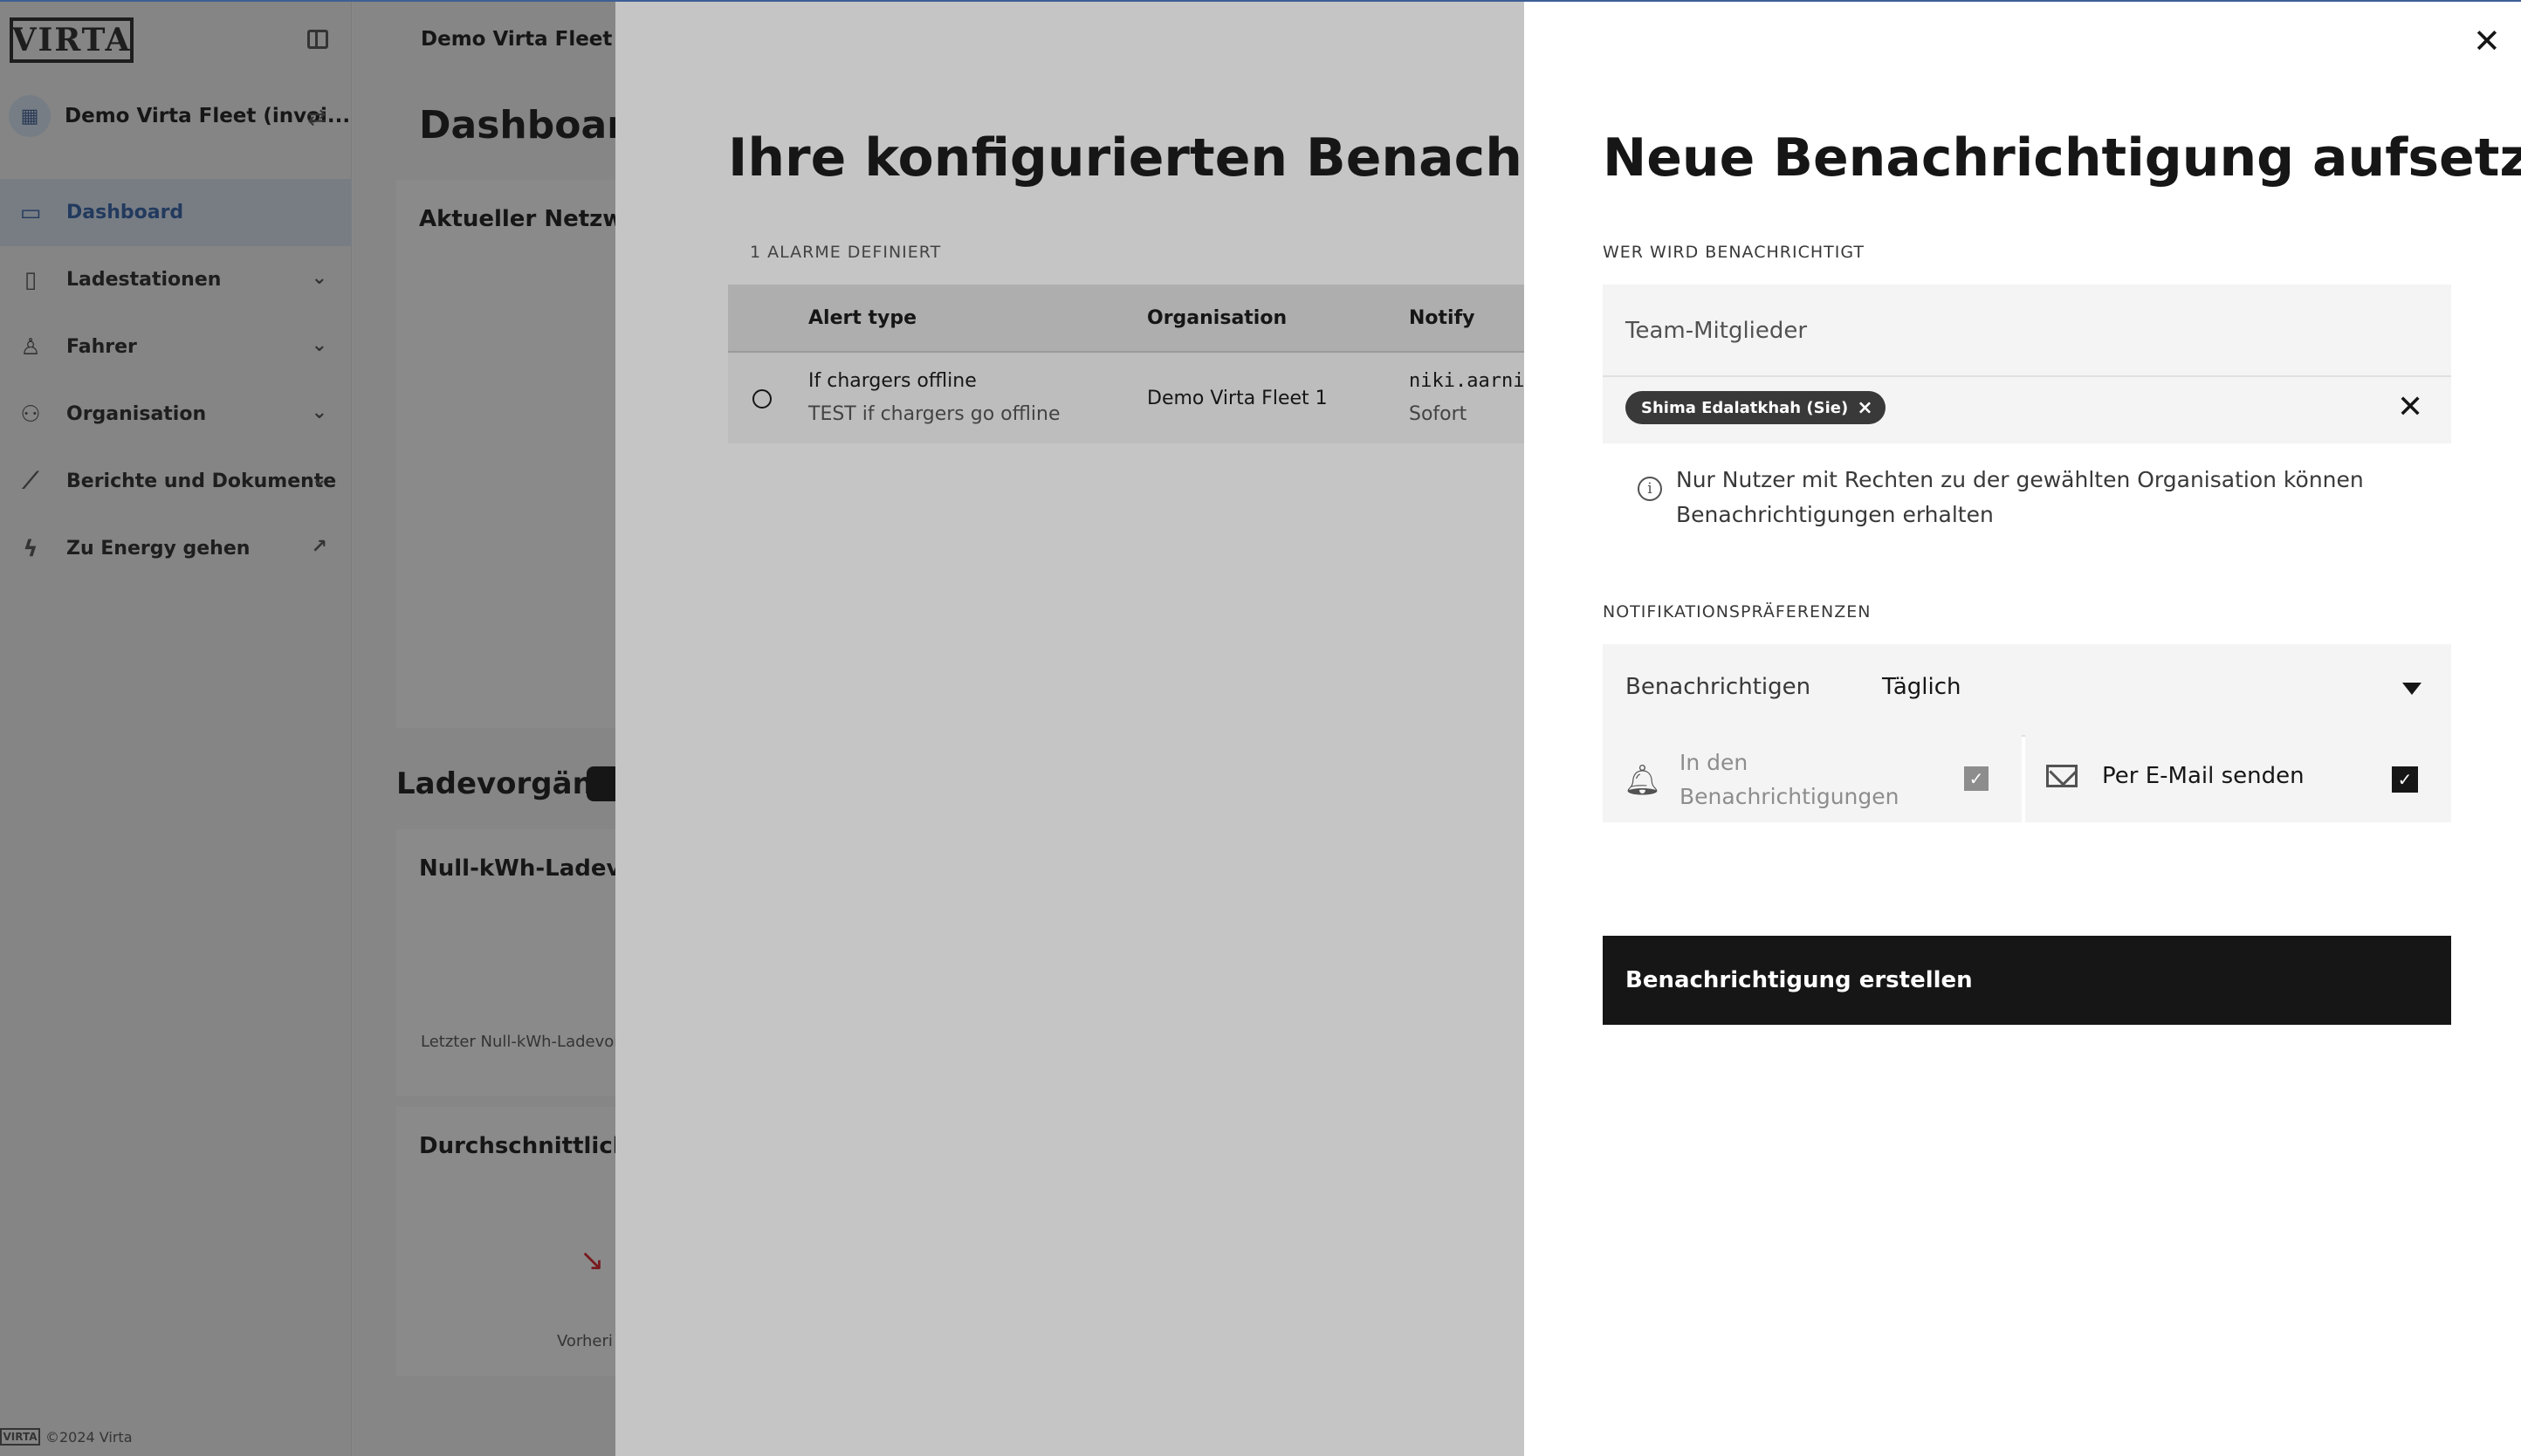 Image resolution: width=2521 pixels, height=1456 pixels. Describe the element at coordinates (1745, 407) in the screenshot. I see `member-tag-label: Shima Edalatkhah (Sie)` at that location.